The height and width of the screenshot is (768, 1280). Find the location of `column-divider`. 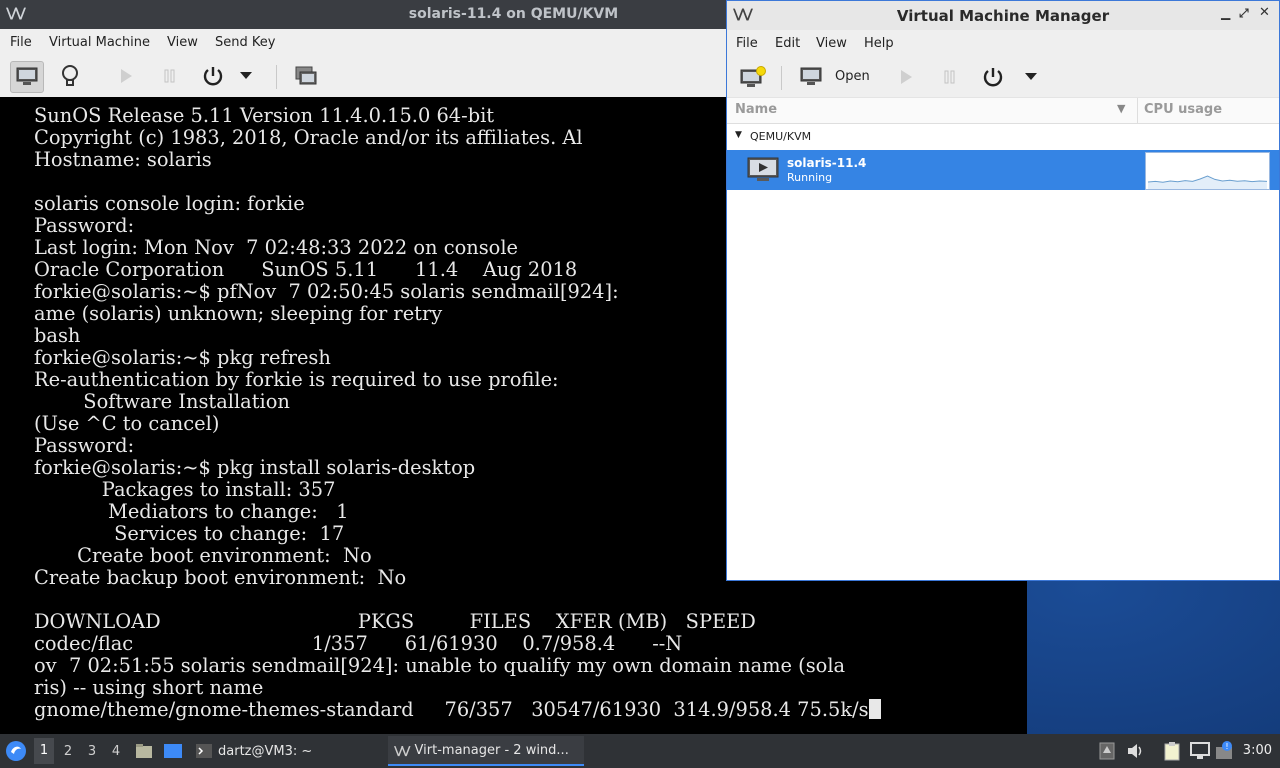

column-divider is located at coordinates (1137, 110).